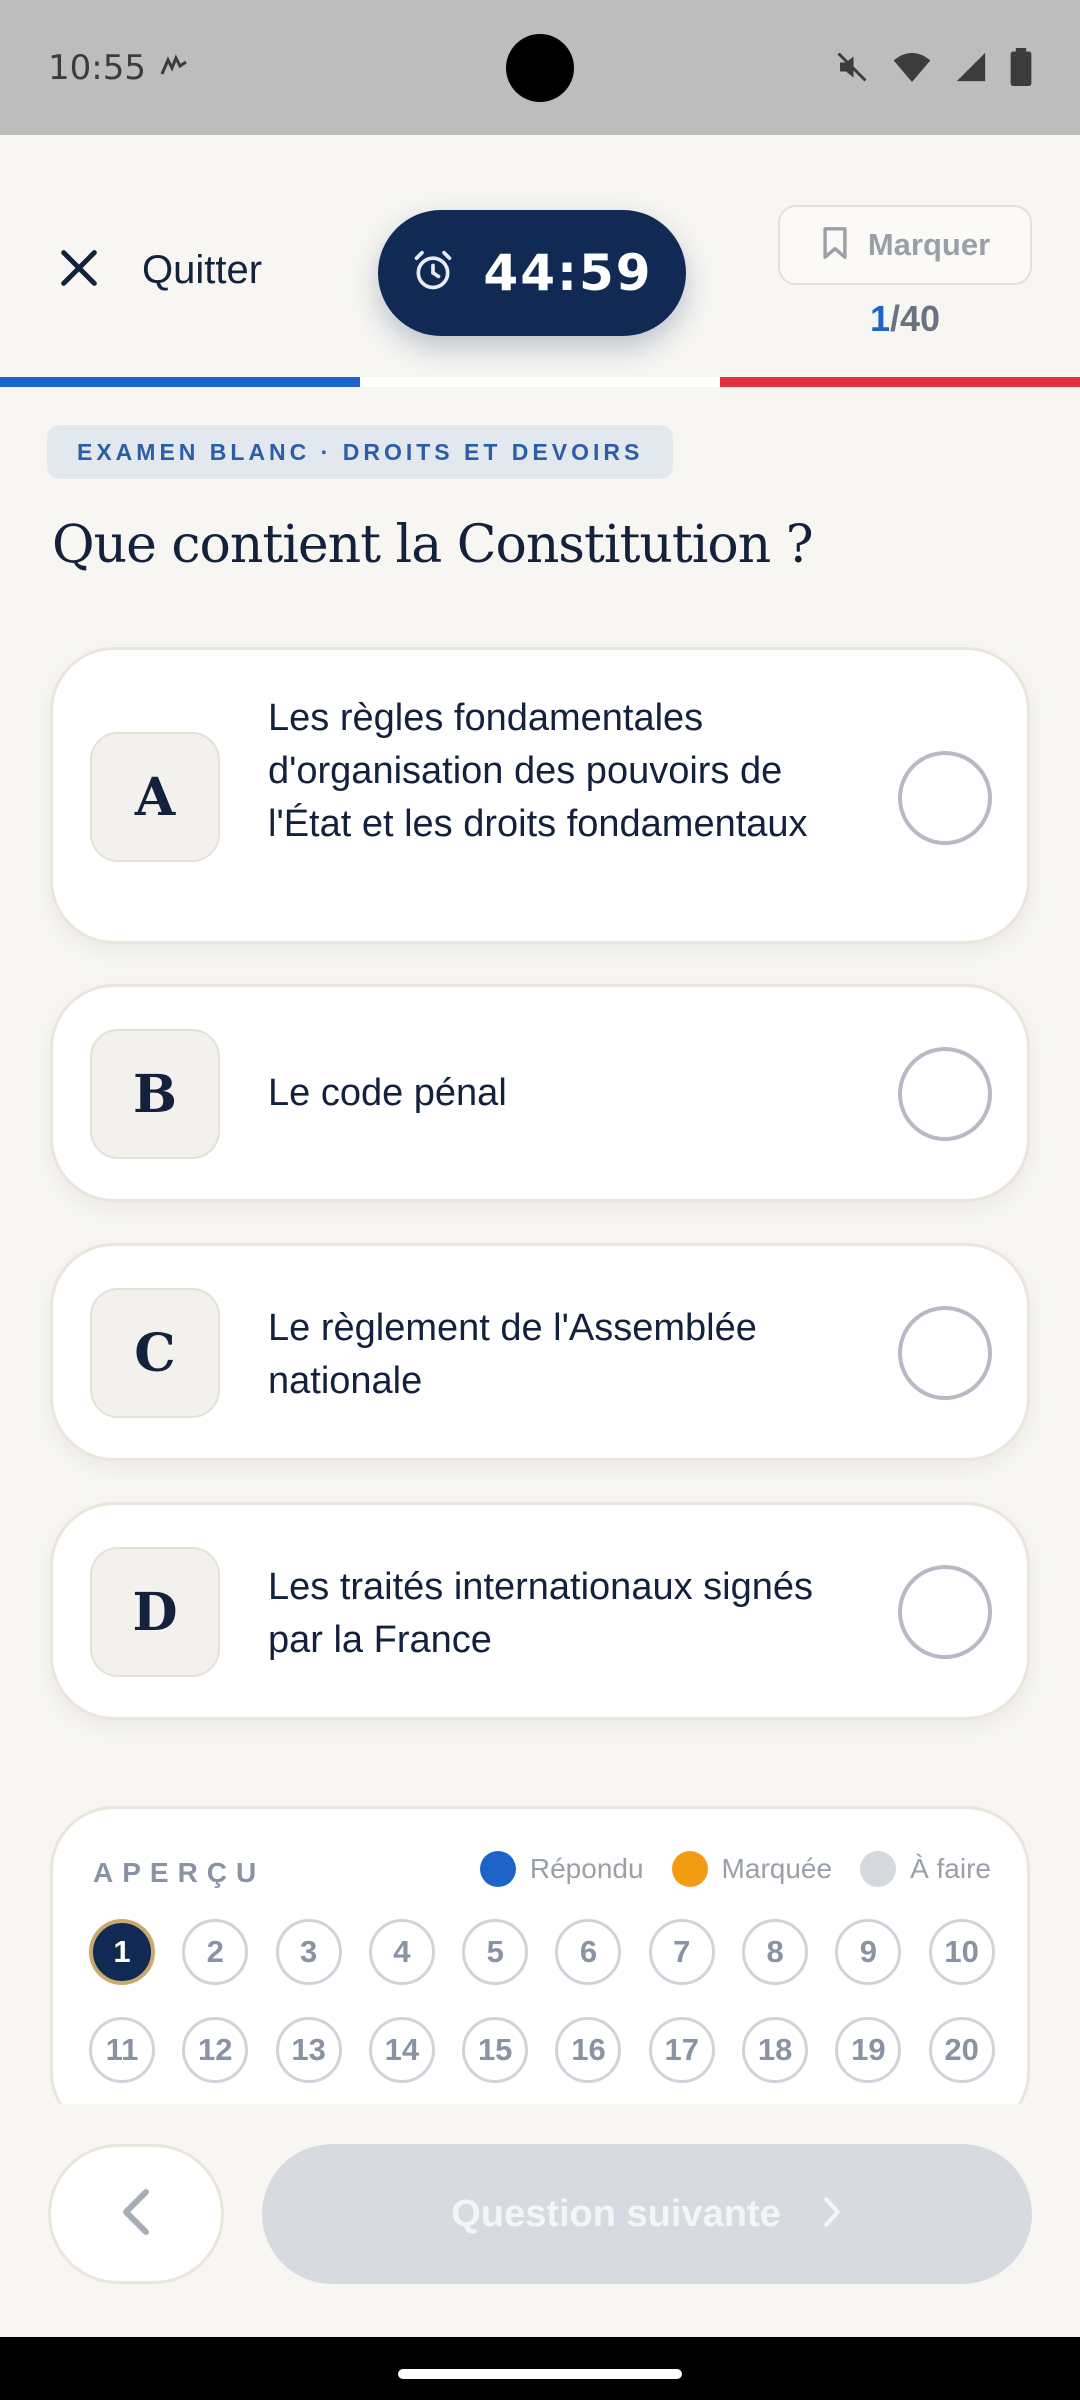 The image size is (1080, 2400). What do you see at coordinates (401, 2050) in the screenshot?
I see `question-number: 14` at bounding box center [401, 2050].